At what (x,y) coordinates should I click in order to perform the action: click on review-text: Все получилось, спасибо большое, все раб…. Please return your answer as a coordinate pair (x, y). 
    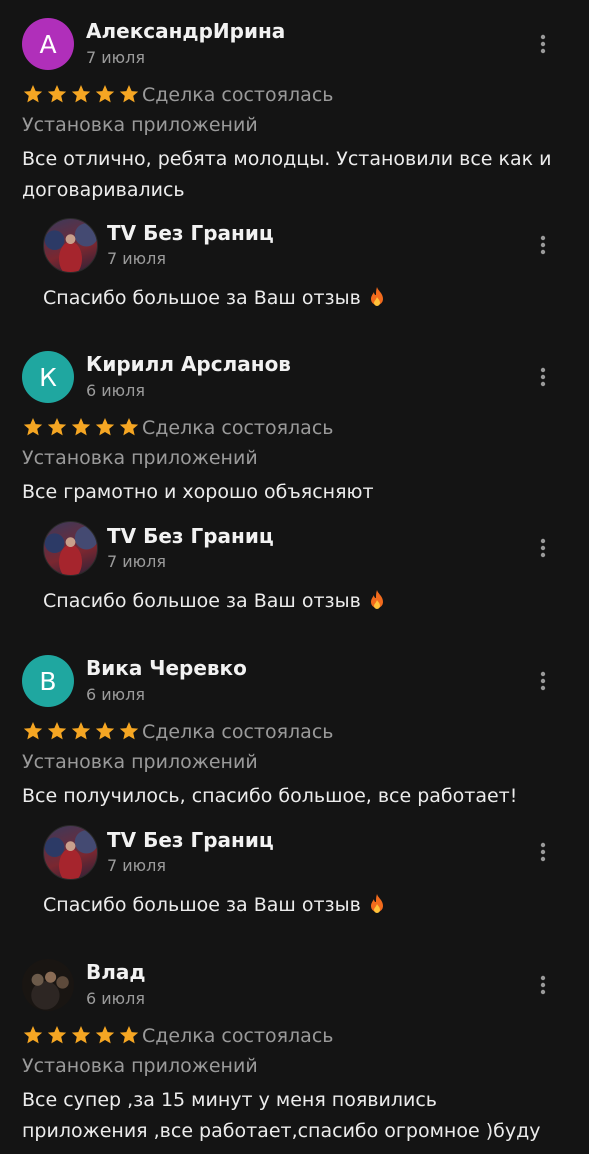
    Looking at the image, I should click on (270, 796).